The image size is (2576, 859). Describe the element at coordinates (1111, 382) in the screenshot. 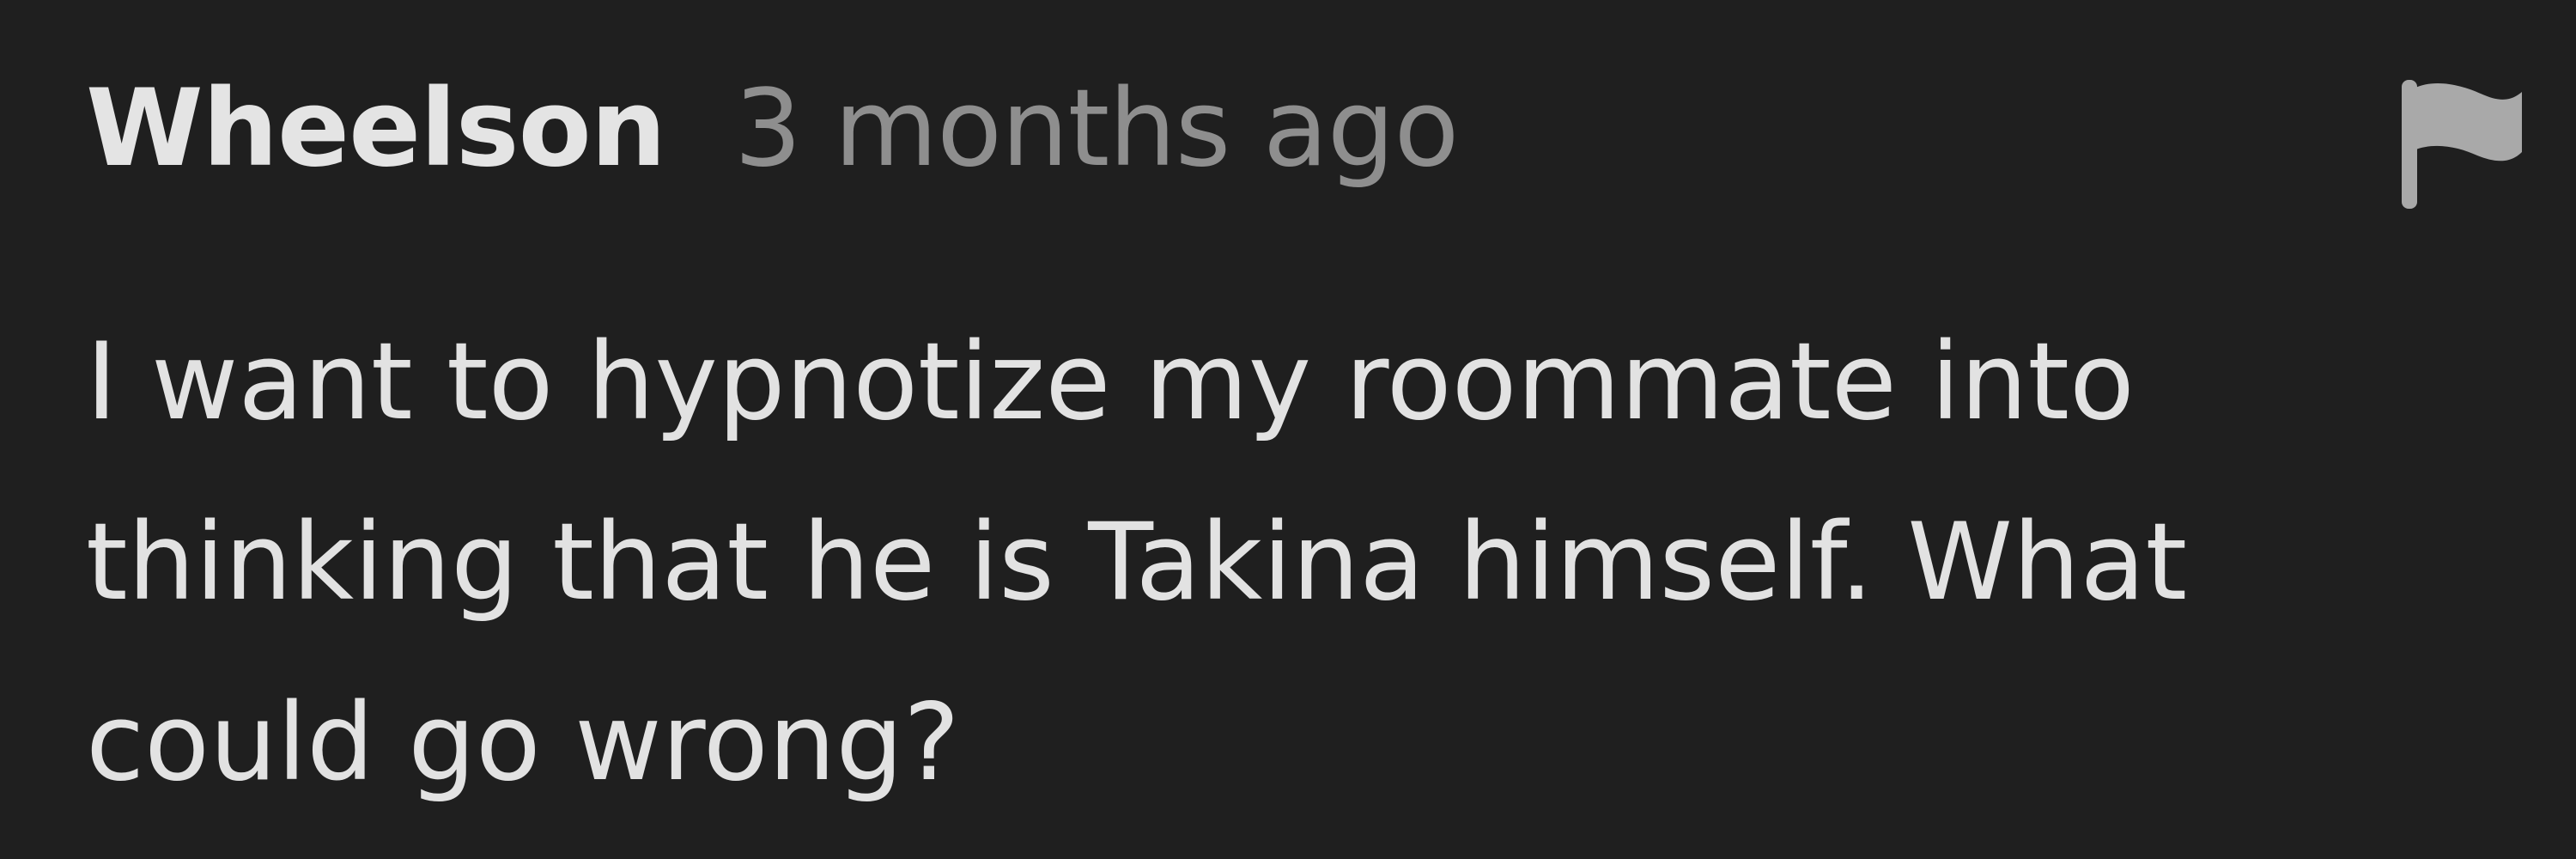

I see `comment-body-line: I want to hypnotize my roommate into` at that location.